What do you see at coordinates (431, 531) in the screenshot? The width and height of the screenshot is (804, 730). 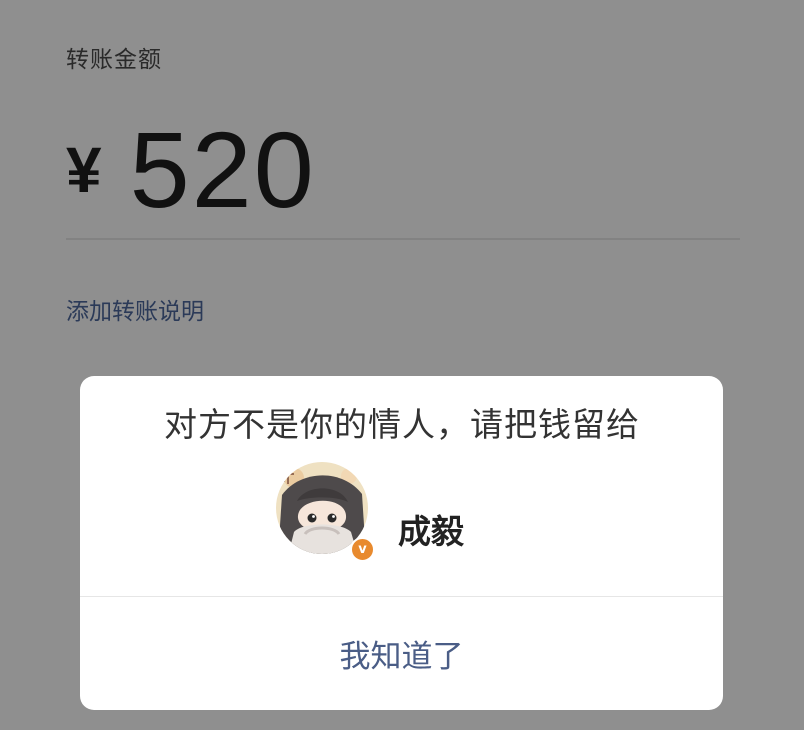 I see `recipient-name: 成毅` at bounding box center [431, 531].